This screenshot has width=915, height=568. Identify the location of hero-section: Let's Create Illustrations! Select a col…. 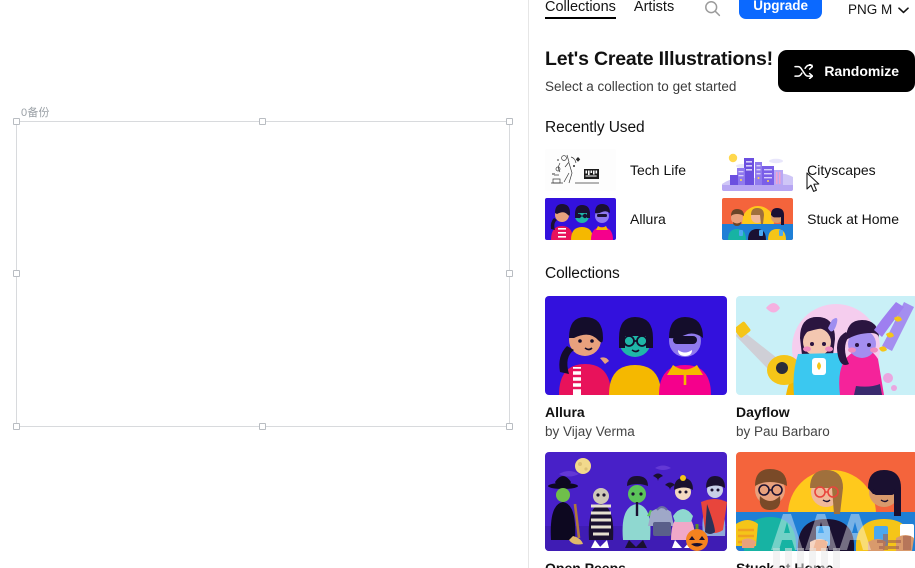
(730, 56).